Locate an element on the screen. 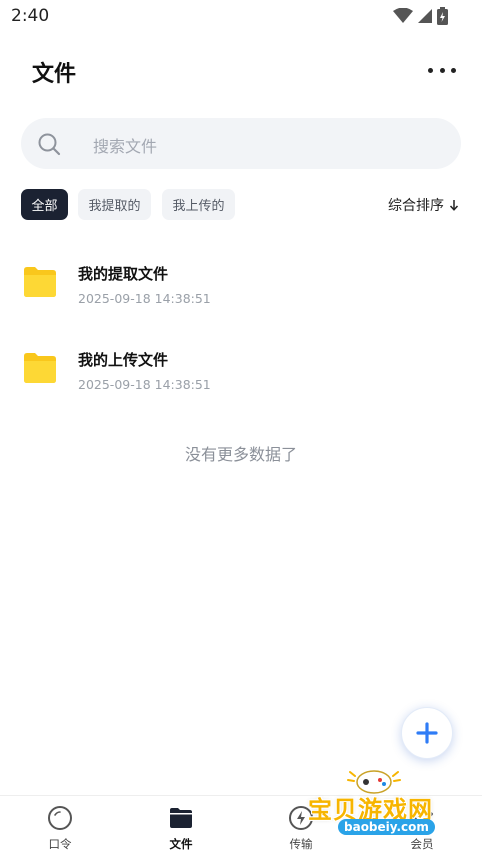 Image resolution: width=482 pixels, height=857 pixels. filter-row: 全部 我提取的 我上传的 综合排序 is located at coordinates (241, 204).